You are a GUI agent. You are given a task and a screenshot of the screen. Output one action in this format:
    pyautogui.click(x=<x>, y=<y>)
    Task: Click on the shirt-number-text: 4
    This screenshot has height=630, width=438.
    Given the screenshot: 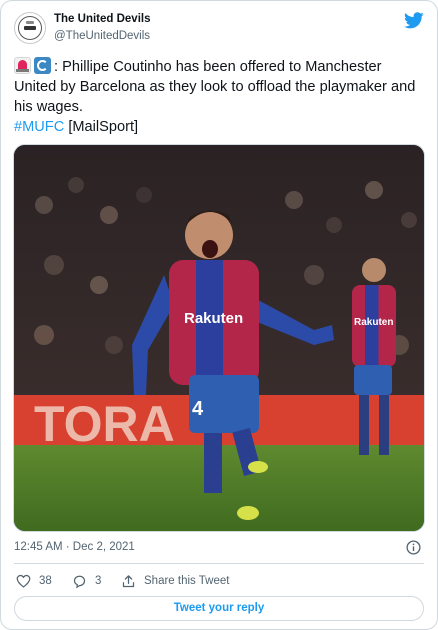 What is the action you would take?
    pyautogui.click(x=198, y=409)
    